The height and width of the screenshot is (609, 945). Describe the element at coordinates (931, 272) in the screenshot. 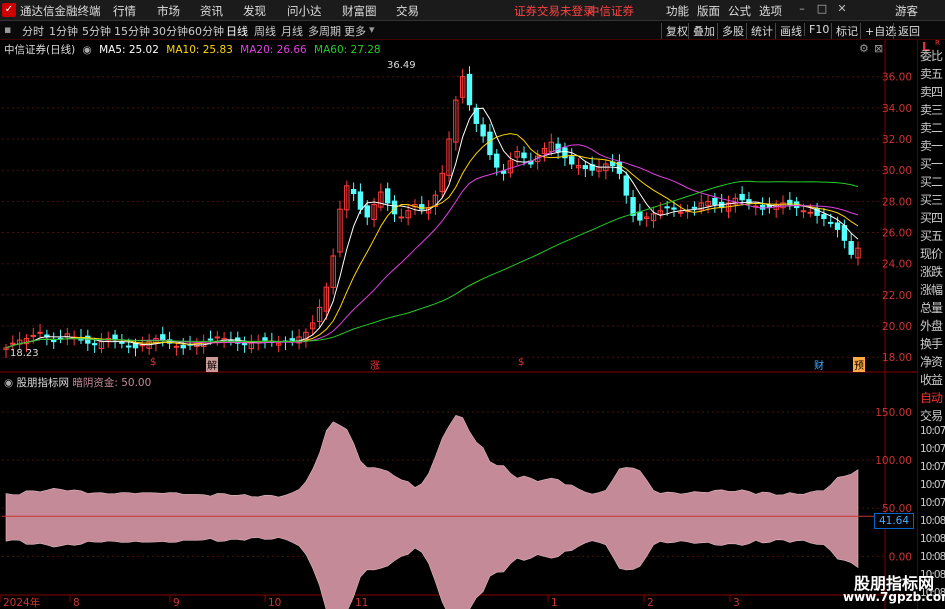

I see `side-item: 涨跌` at that location.